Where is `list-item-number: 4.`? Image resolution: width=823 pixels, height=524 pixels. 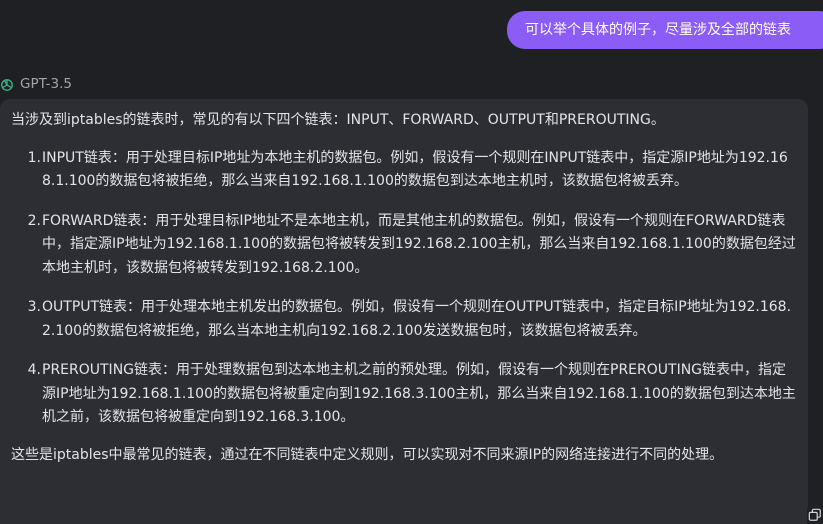 list-item-number: 4. is located at coordinates (34, 370).